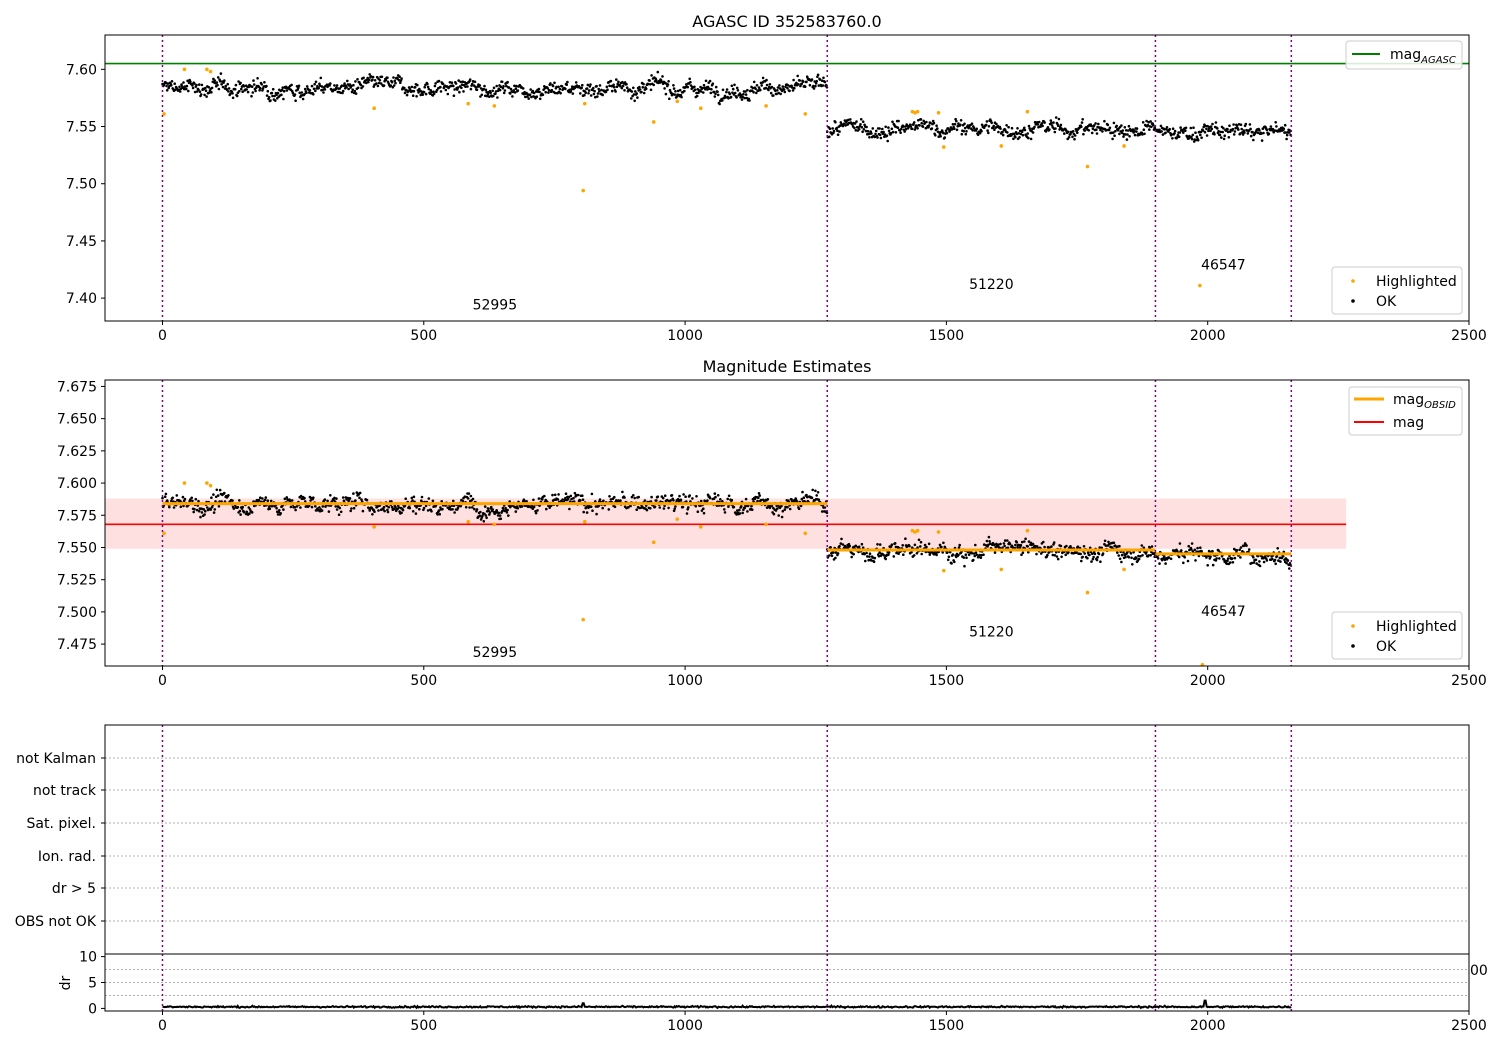 This screenshot has height=1050, width=1500. Describe the element at coordinates (1397, 635) in the screenshot. I see `panel-2-point-legend: Highlighted OK` at that location.